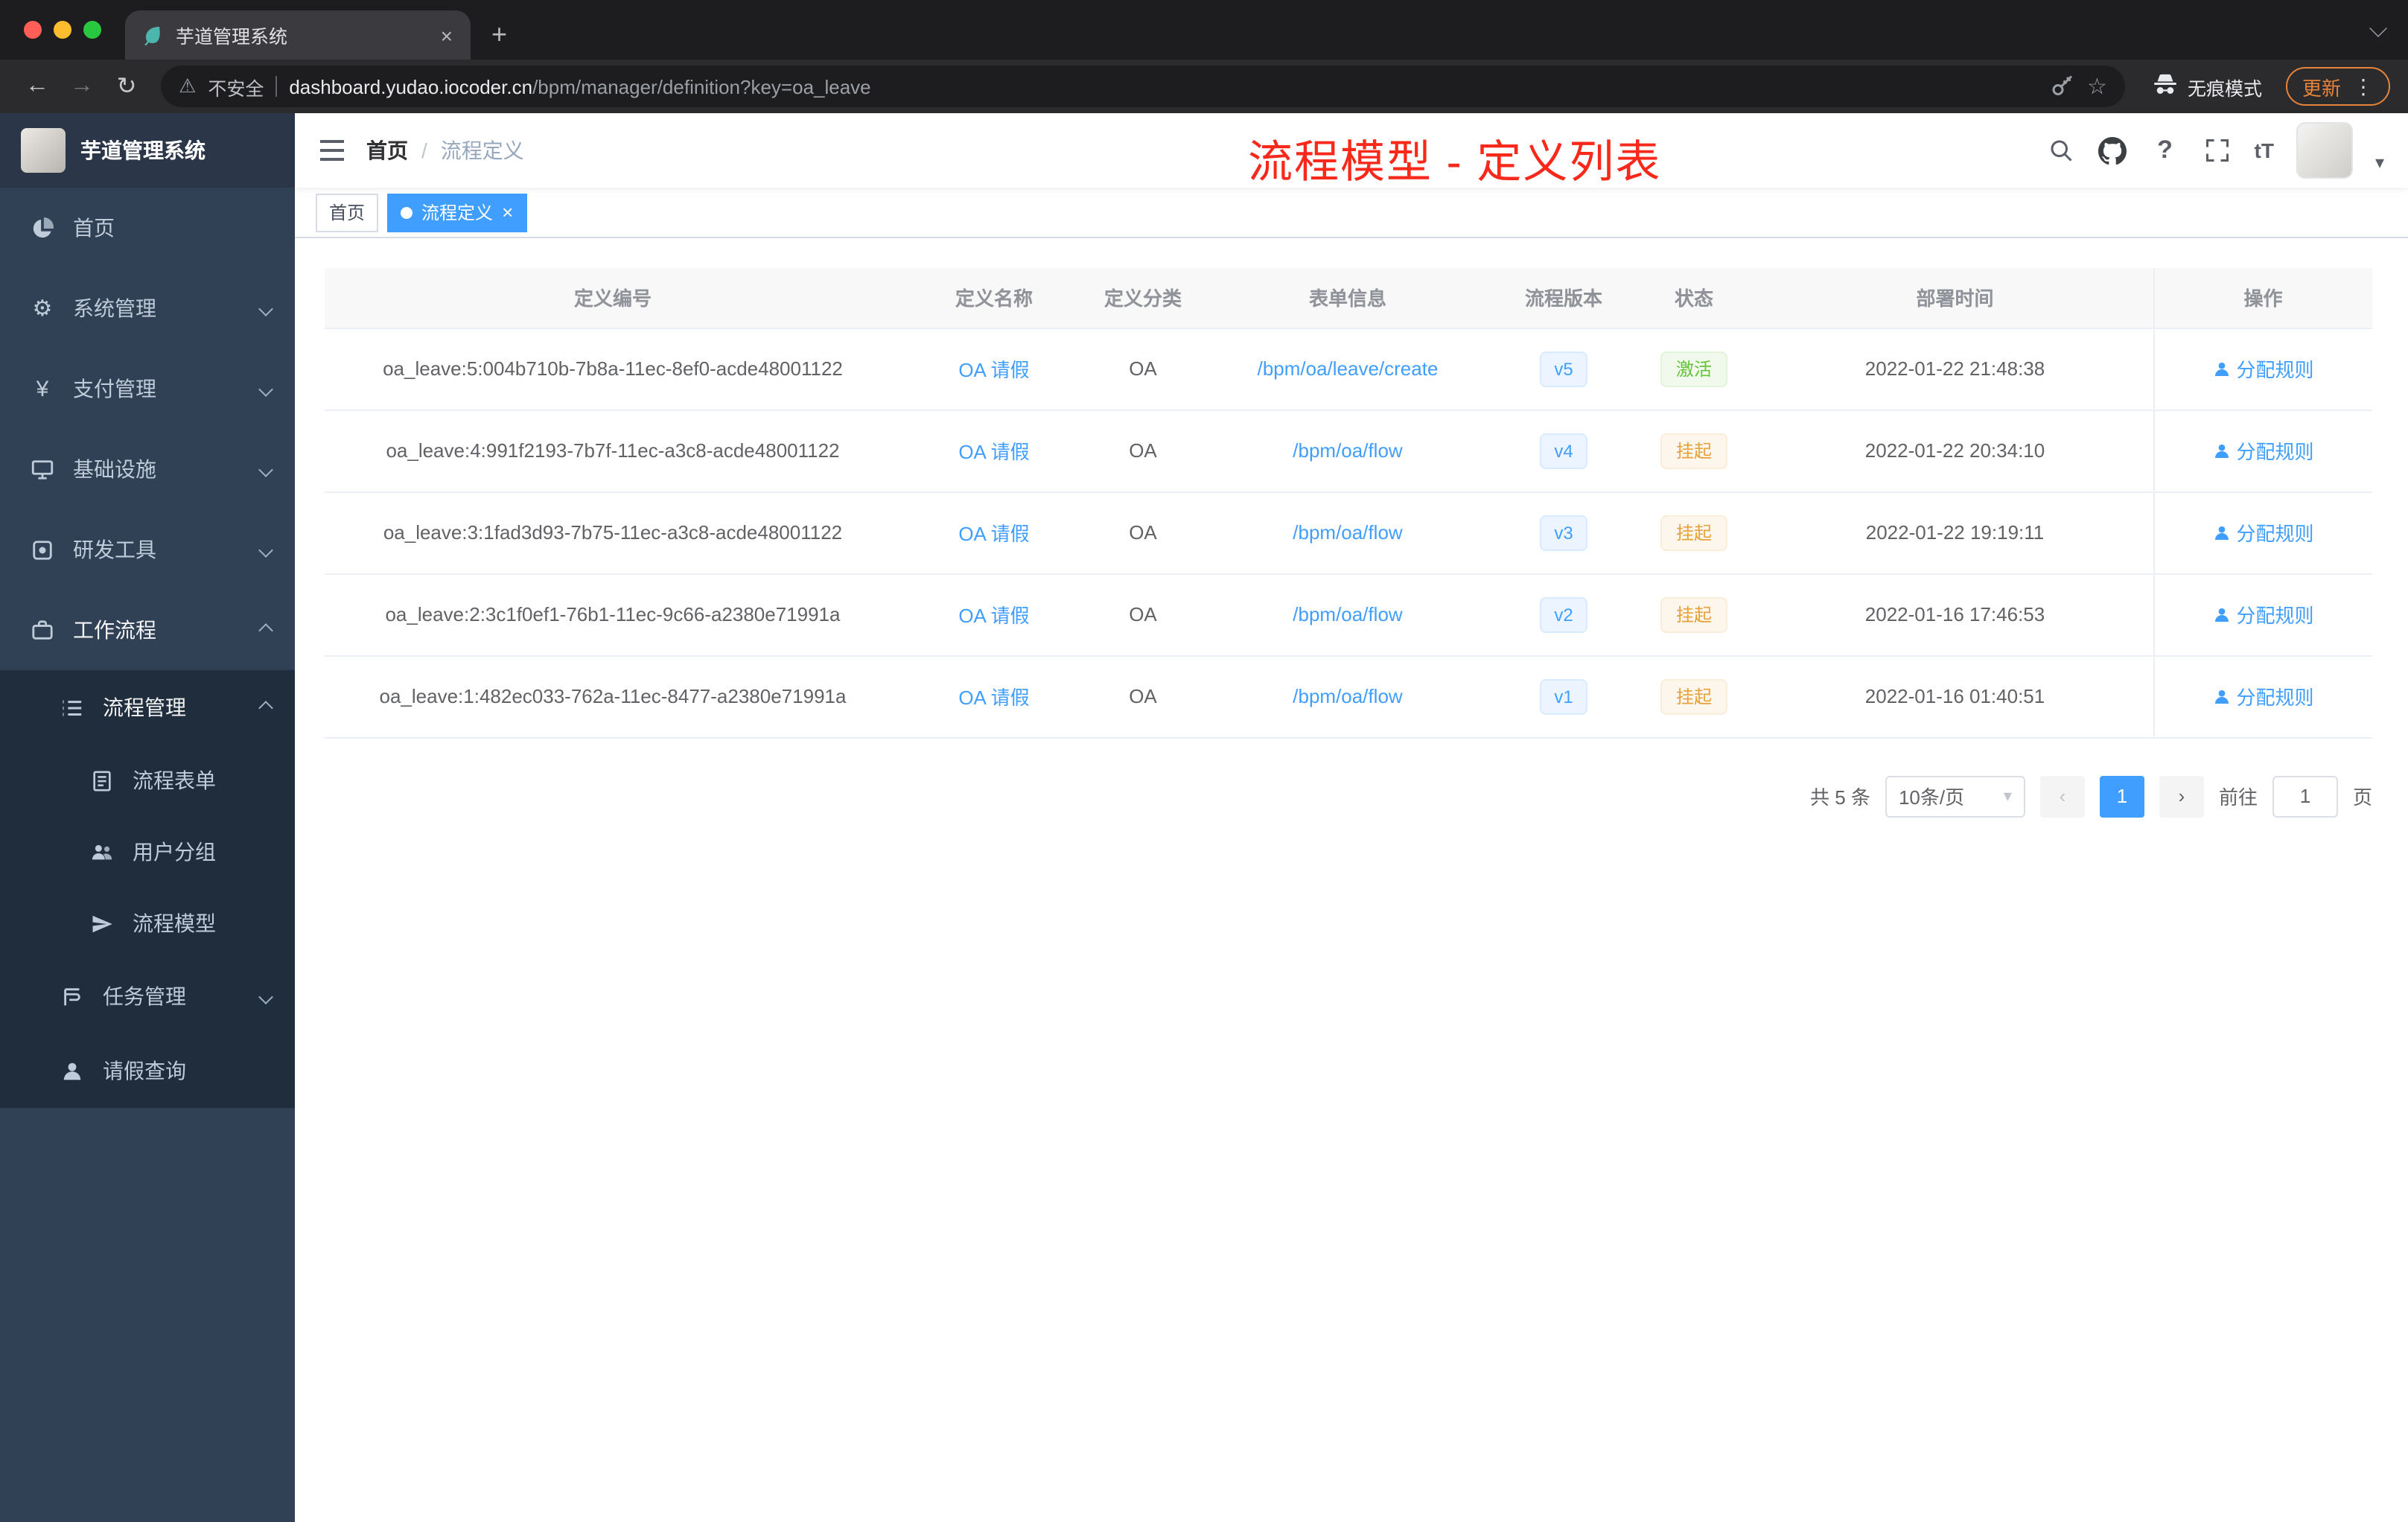 The width and height of the screenshot is (2408, 1522). What do you see at coordinates (2305, 796) in the screenshot?
I see `goto-page-input` at bounding box center [2305, 796].